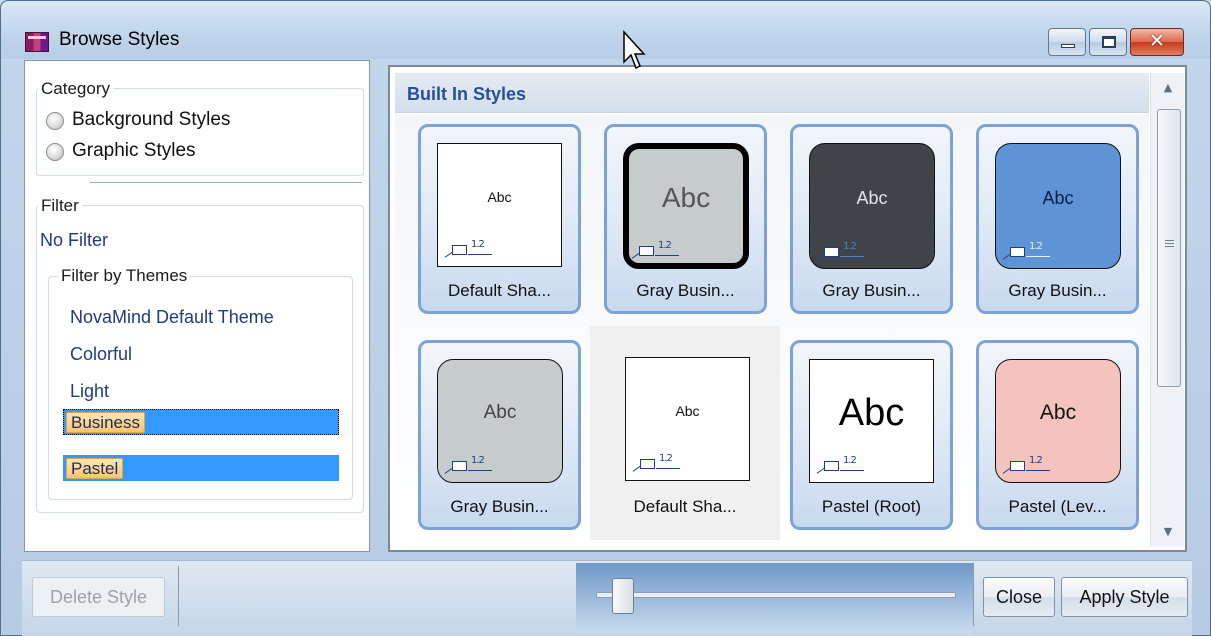 Image resolution: width=1211 pixels, height=636 pixels. Describe the element at coordinates (1019, 597) in the screenshot. I see `close-button: Close` at that location.